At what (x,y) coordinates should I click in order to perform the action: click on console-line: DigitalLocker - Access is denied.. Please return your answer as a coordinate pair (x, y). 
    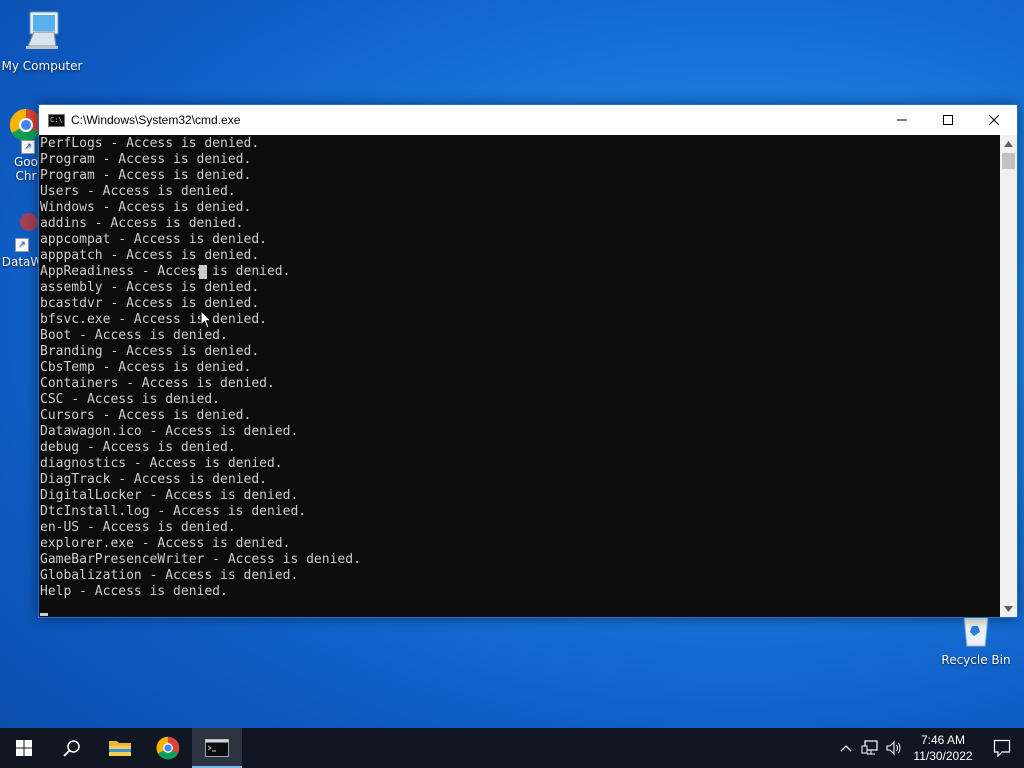
    Looking at the image, I should click on (169, 495).